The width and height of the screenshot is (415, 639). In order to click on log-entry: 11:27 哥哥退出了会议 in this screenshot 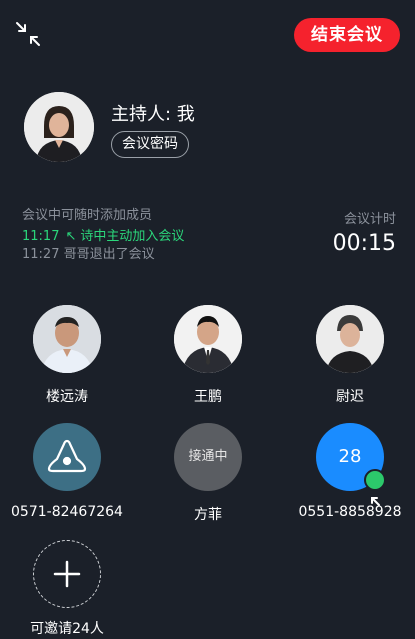, I will do `click(88, 252)`.